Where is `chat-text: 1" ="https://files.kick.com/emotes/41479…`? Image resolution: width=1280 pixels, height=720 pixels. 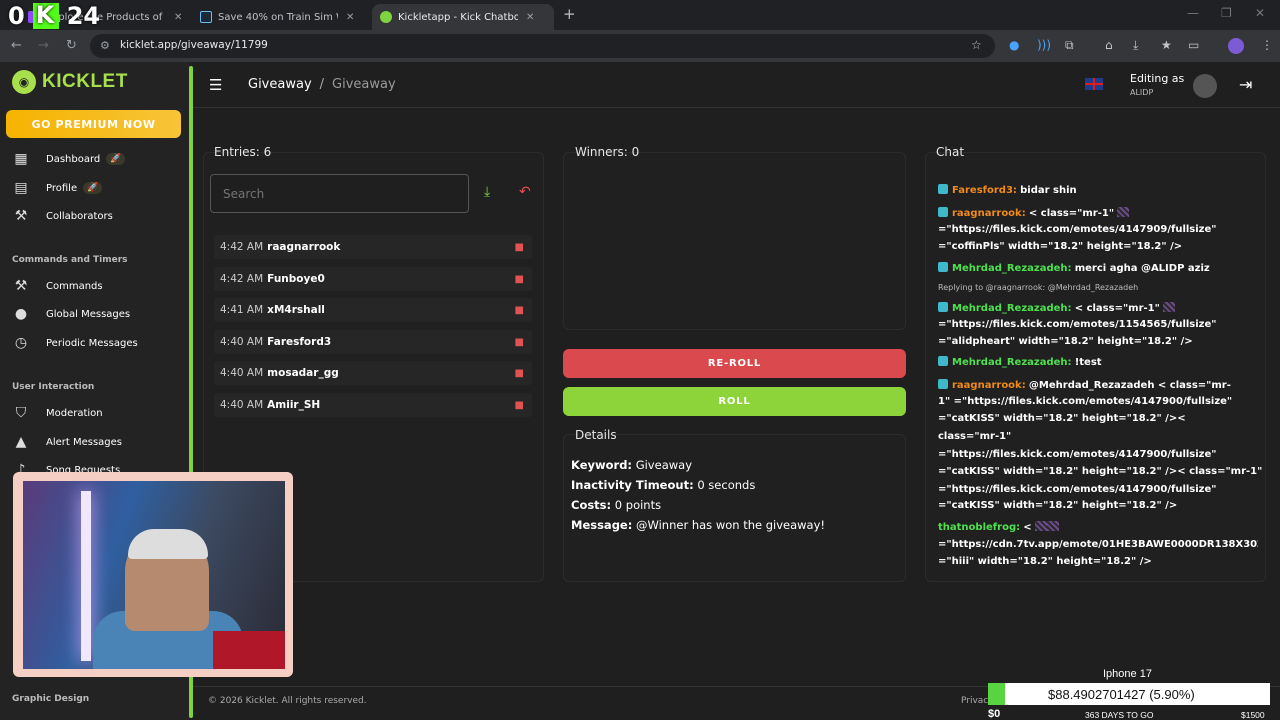 chat-text: 1" ="https://files.kick.com/emotes/41479… is located at coordinates (1085, 401).